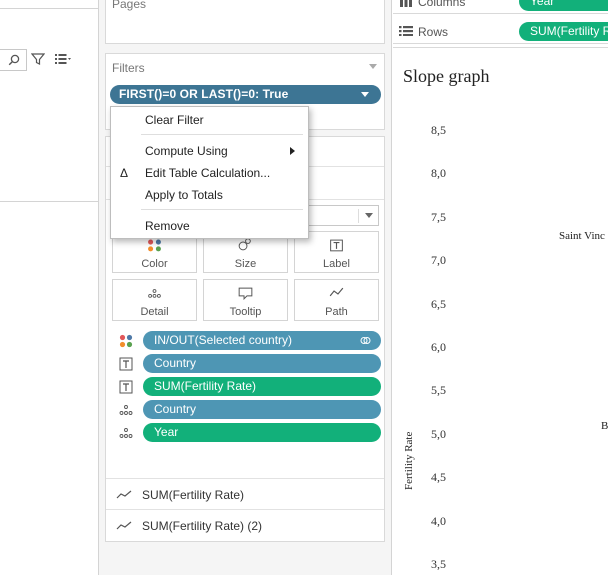 The height and width of the screenshot is (575, 608). I want to click on filter-pill-label: FIRST()=0 OR LAST()=0: True, so click(204, 94).